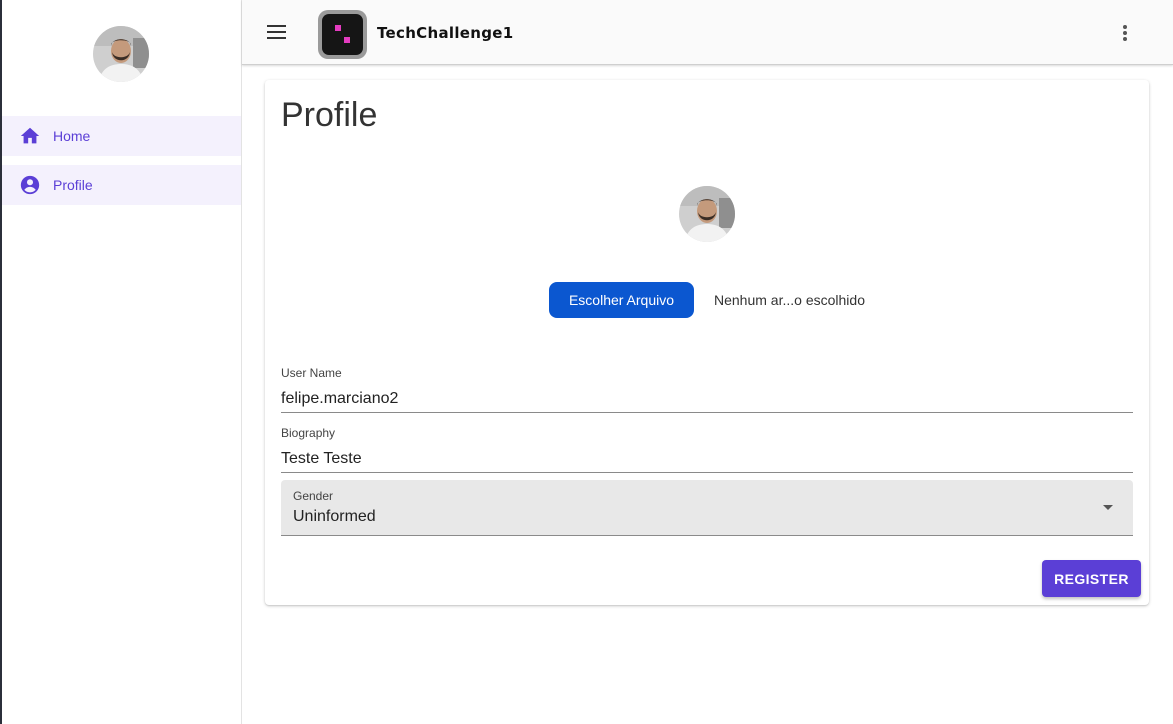 The image size is (1173, 724). What do you see at coordinates (707, 449) in the screenshot?
I see `biography-field: Biography Teste Teste` at bounding box center [707, 449].